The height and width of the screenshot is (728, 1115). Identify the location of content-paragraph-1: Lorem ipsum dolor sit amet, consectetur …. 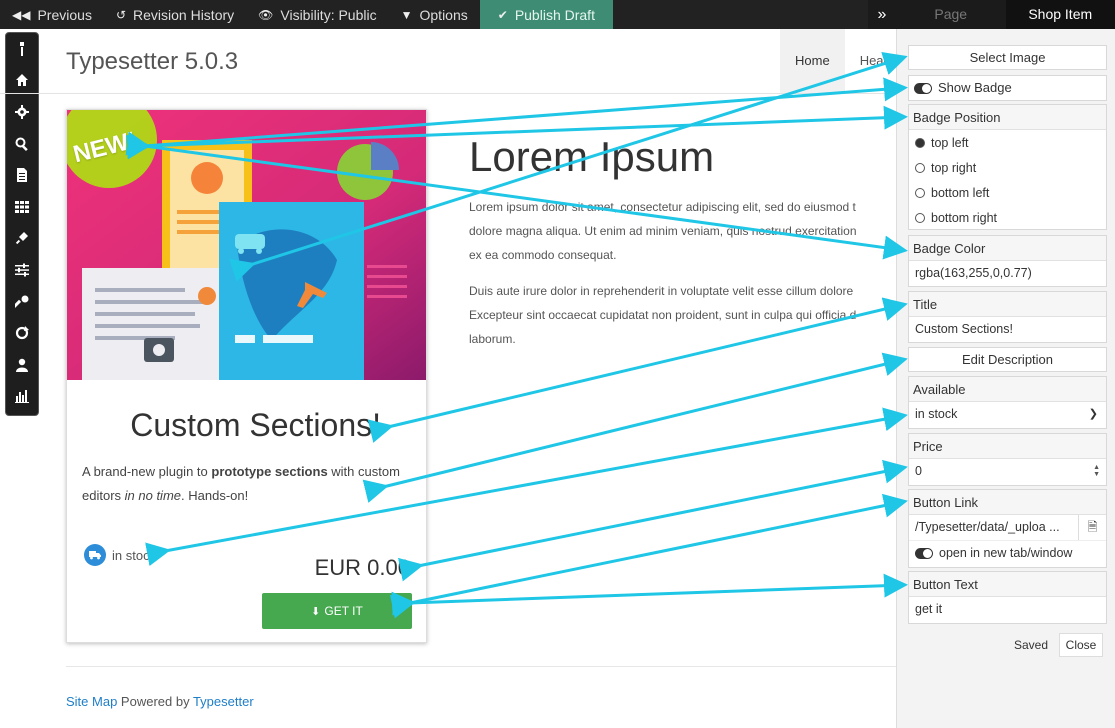
(663, 231).